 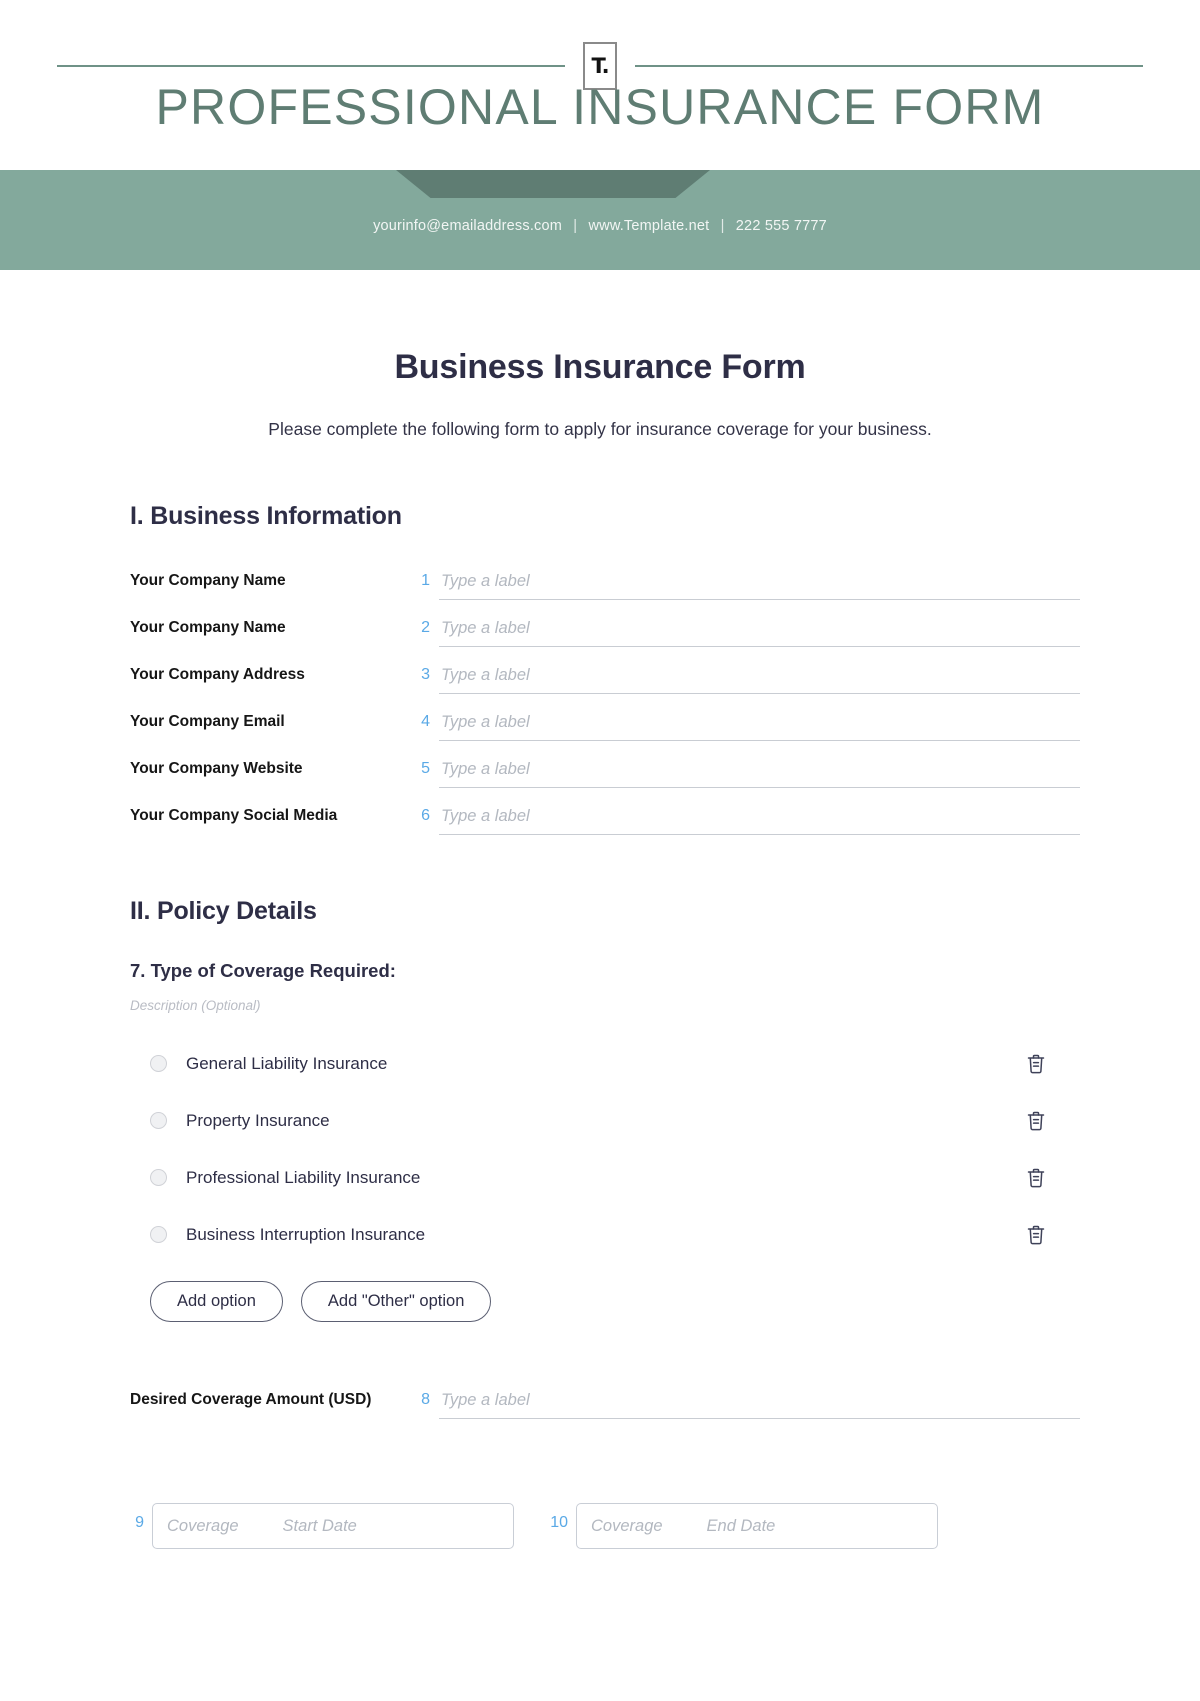 I want to click on option-row-business-interruption: Business Interruption Insurance, so click(x=605, y=1234).